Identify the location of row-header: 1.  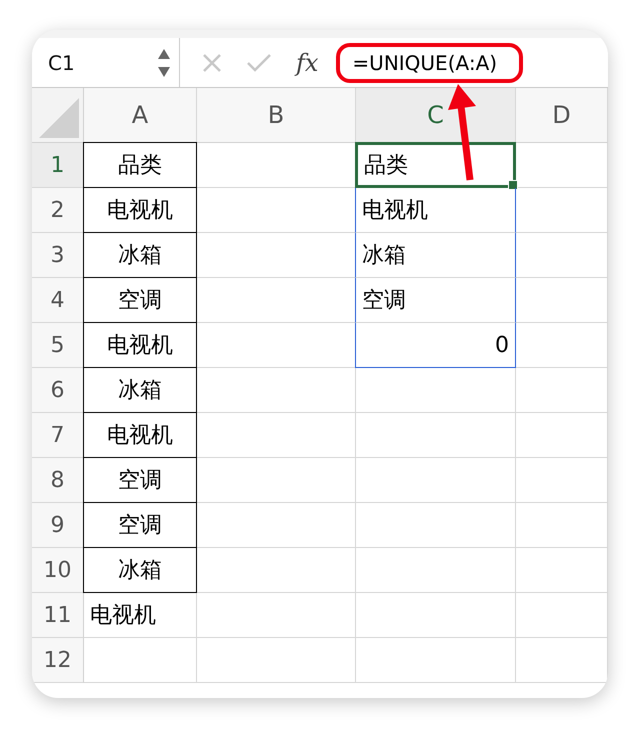
(58, 165).